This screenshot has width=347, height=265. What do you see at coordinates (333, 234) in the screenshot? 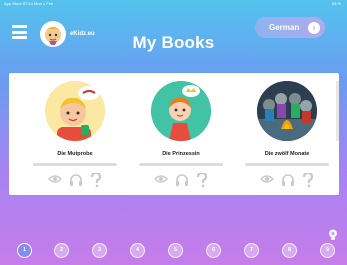
I see `lightbulb-icon` at bounding box center [333, 234].